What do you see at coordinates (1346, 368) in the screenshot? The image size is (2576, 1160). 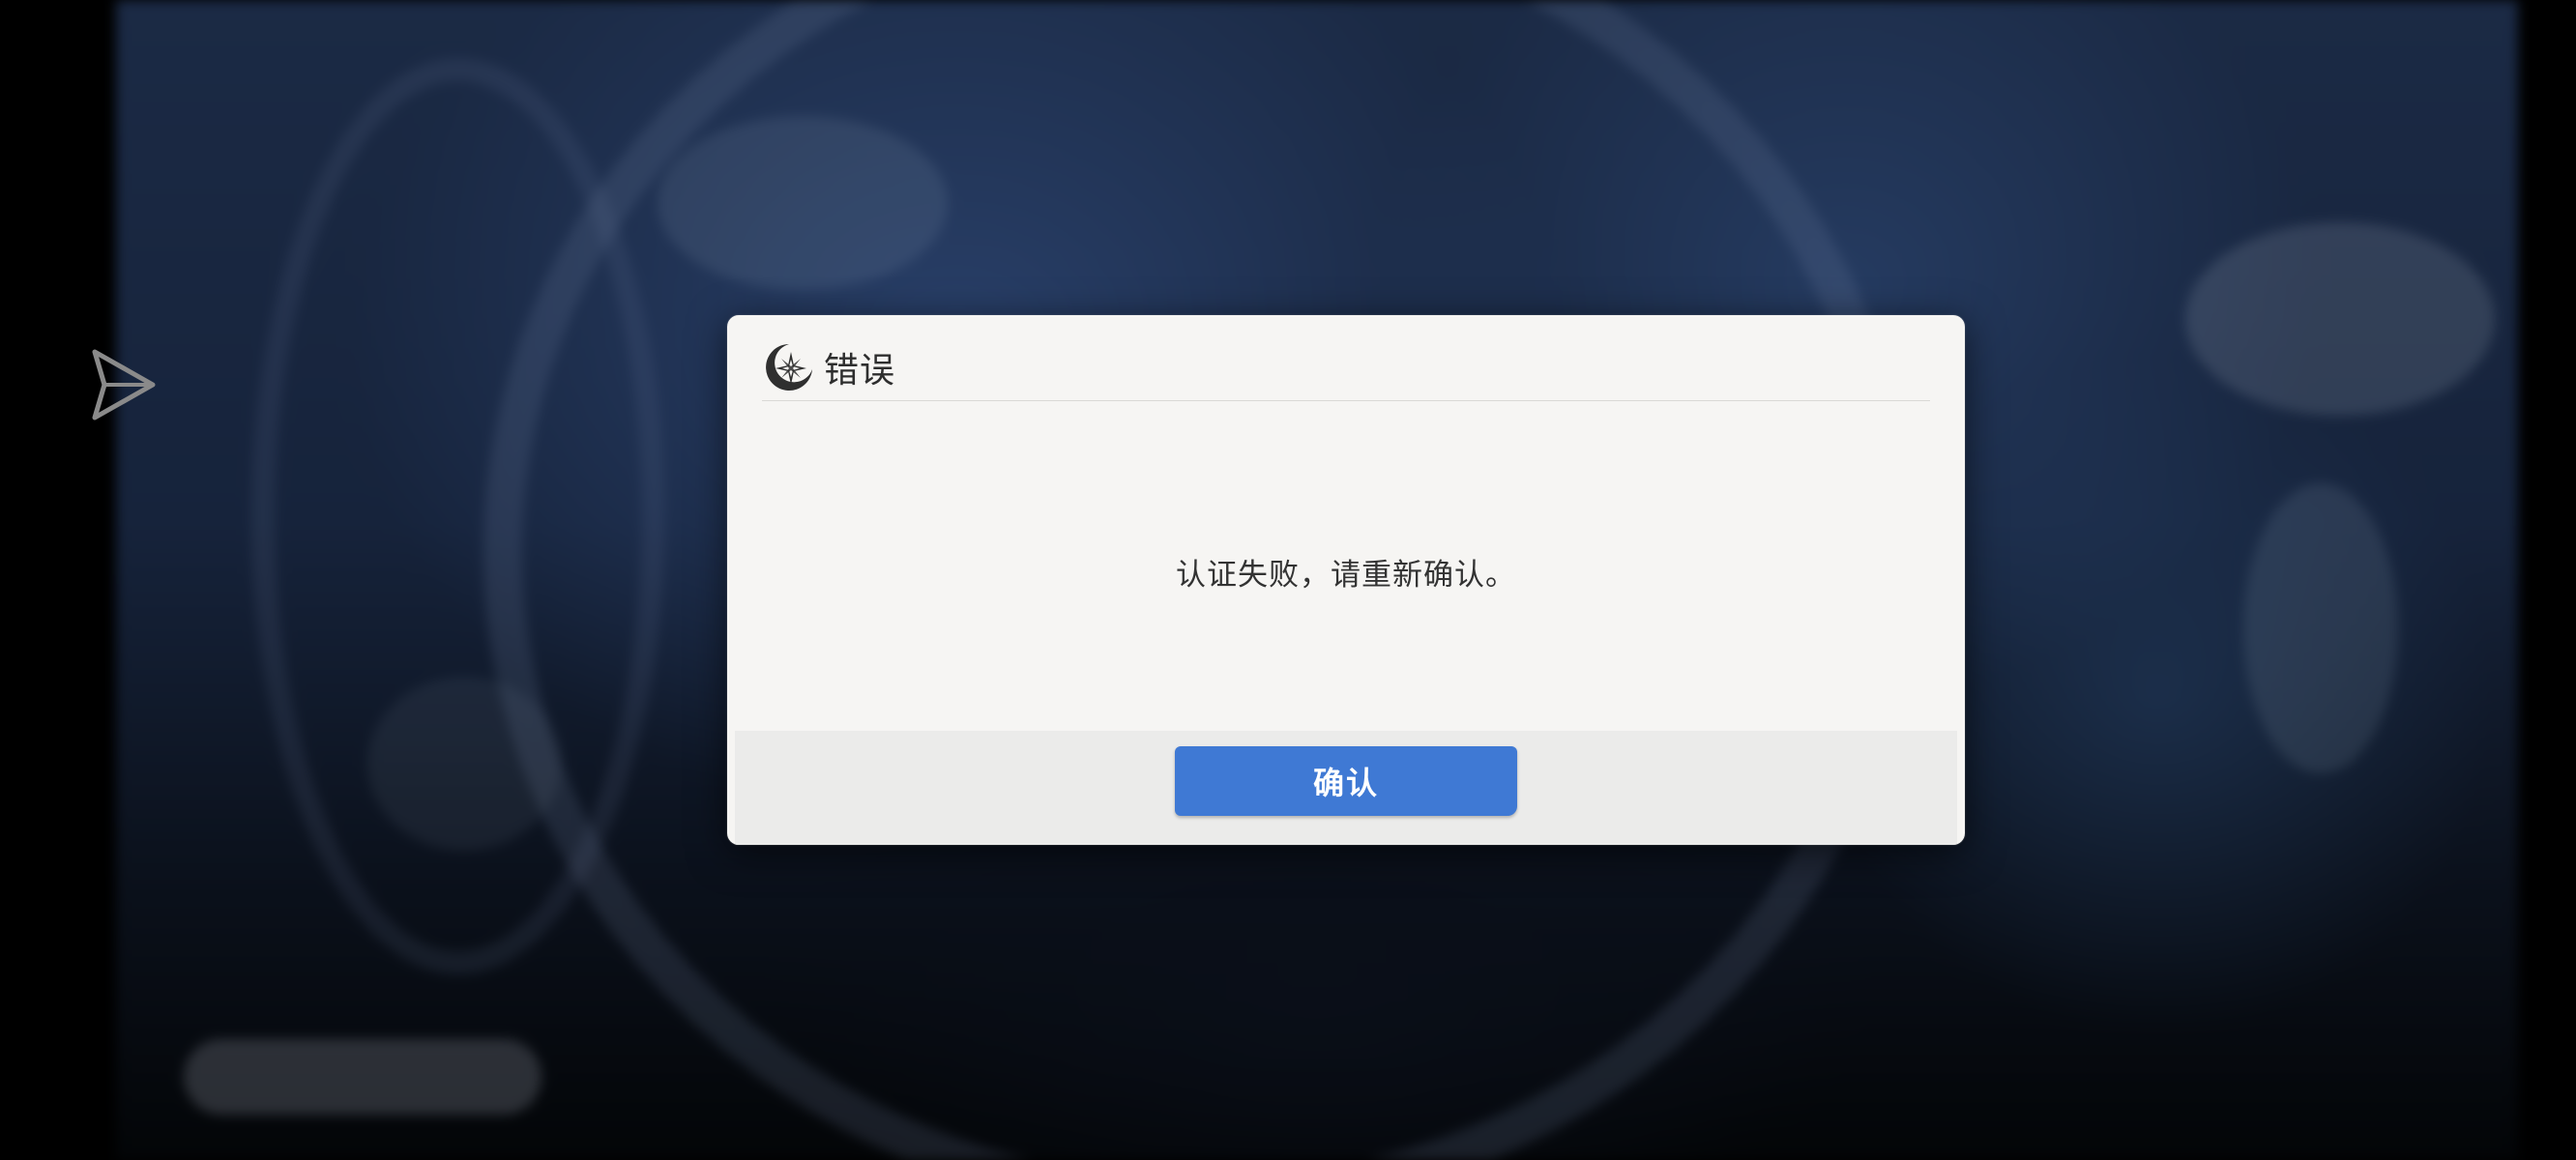 I see `dialog-header: 错误` at bounding box center [1346, 368].